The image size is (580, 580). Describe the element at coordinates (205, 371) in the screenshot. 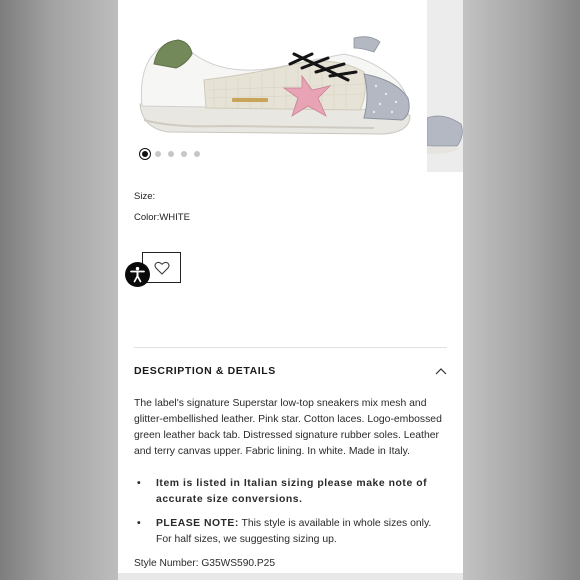

I see `details-title: DESCRIPTION & DETAILS` at that location.